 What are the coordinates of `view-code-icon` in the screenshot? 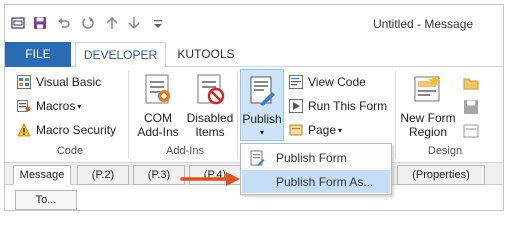 It's located at (296, 82).